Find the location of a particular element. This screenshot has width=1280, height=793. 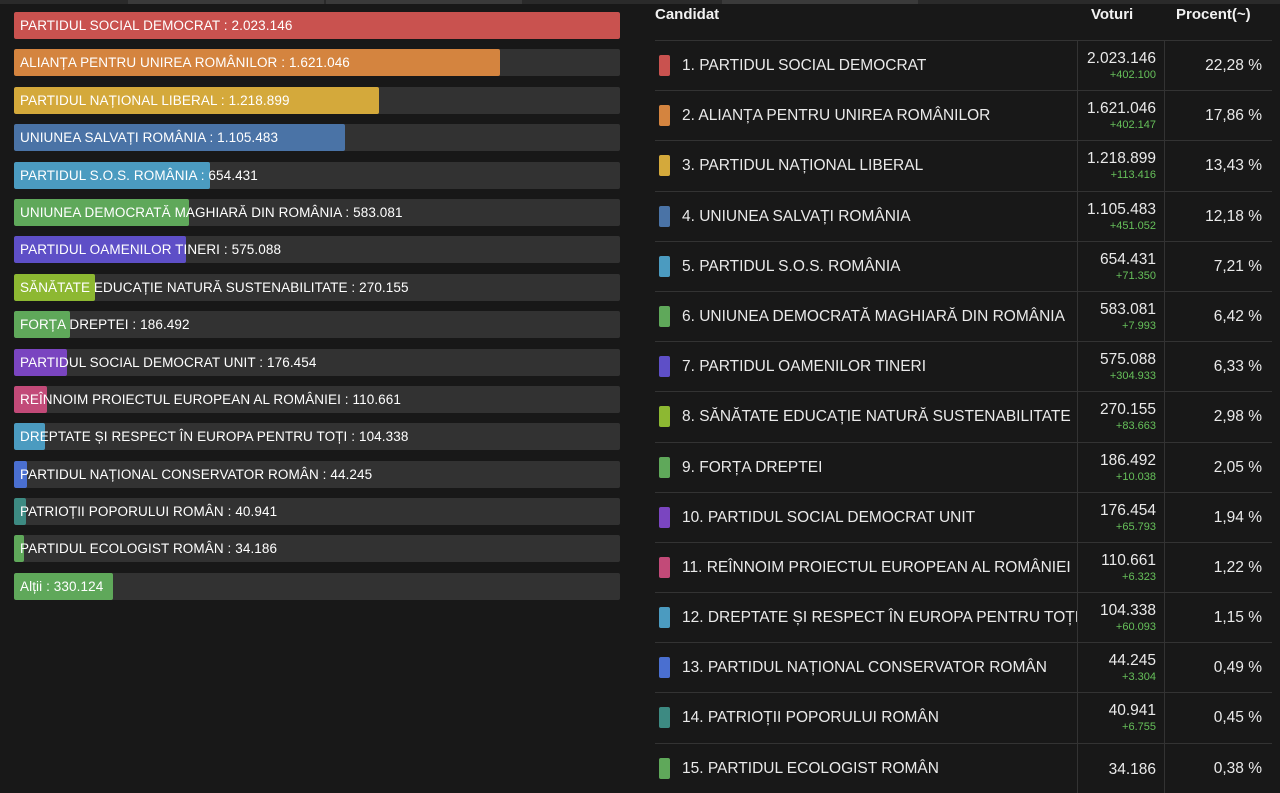

bar-label: PARTIDUL SOCIAL DEMOCRAT : 2.023.146 is located at coordinates (156, 25).